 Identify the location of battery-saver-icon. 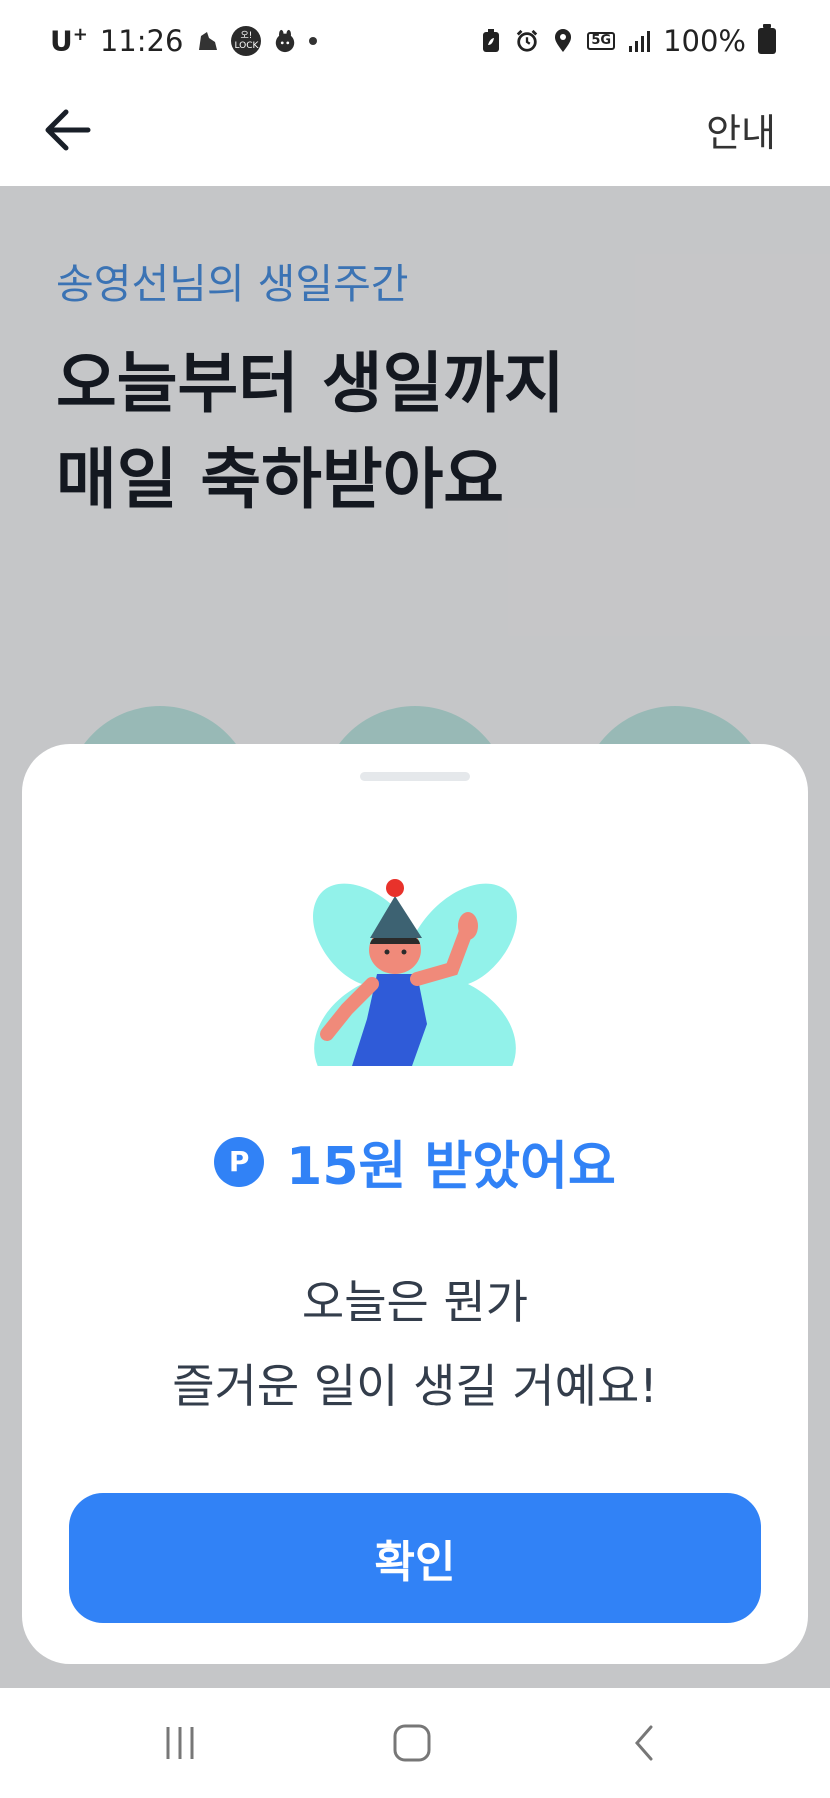
(491, 41).